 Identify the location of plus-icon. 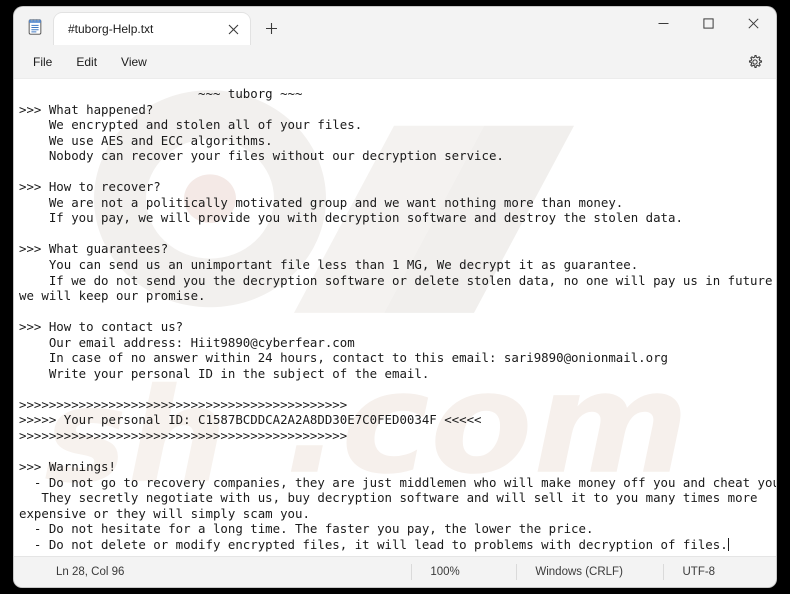
(271, 28).